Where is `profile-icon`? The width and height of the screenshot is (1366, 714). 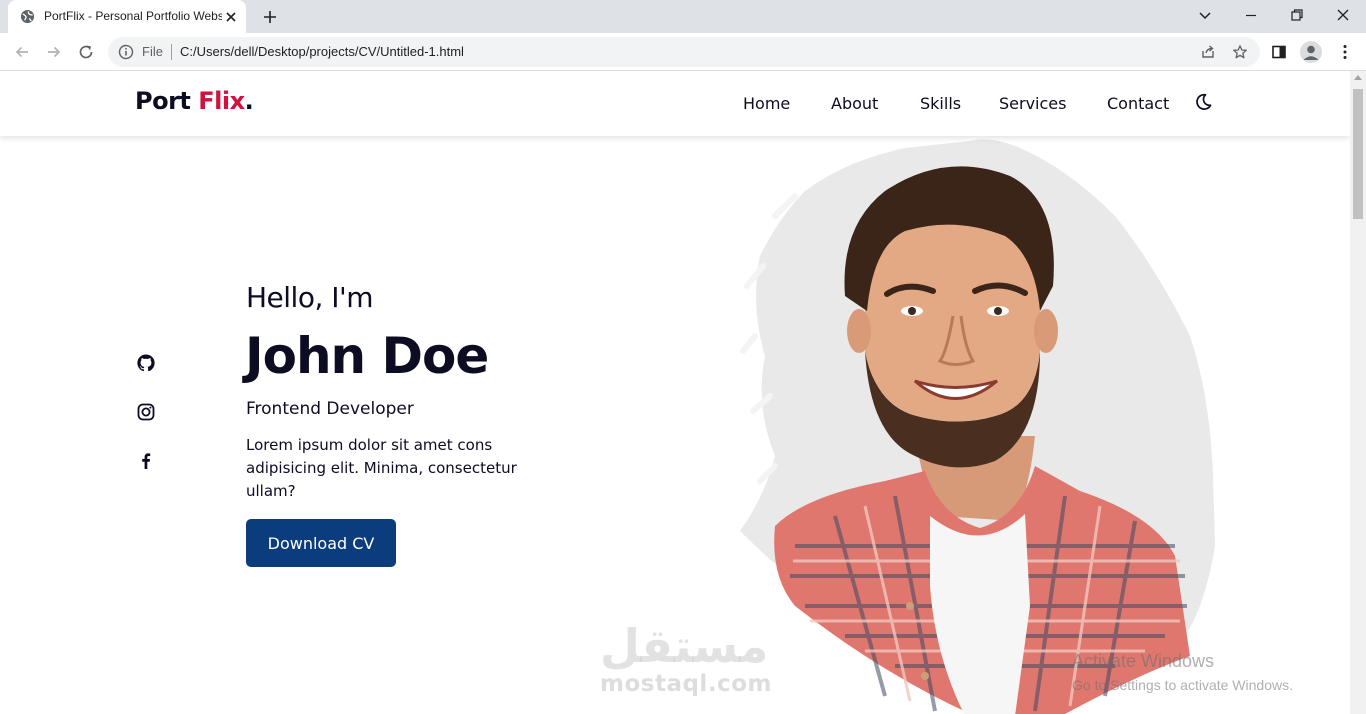
profile-icon is located at coordinates (1311, 52).